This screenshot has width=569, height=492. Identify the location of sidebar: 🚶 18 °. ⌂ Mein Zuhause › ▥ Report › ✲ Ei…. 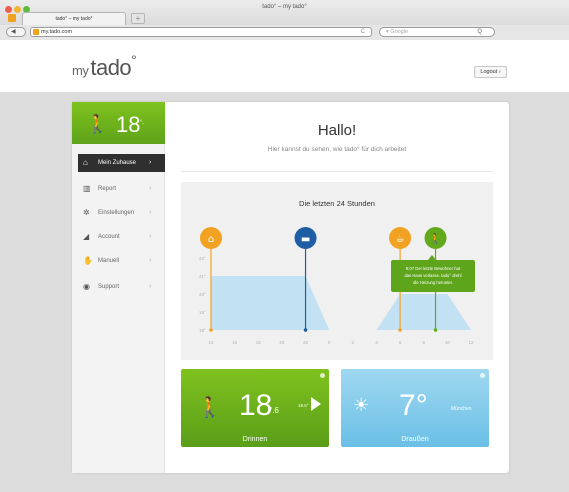
(118, 287).